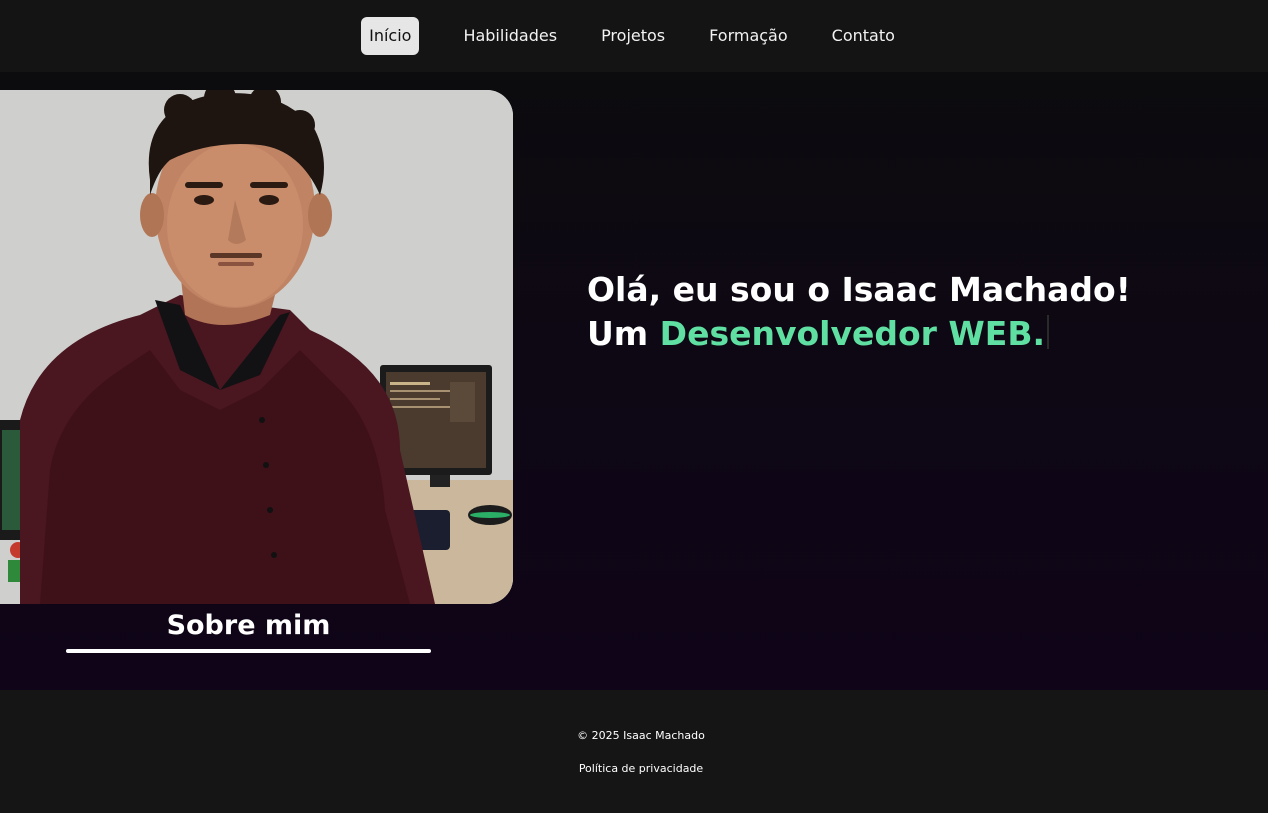 Image resolution: width=1268 pixels, height=813 pixels. I want to click on nav-item-projetos: Projetos, so click(633, 36).